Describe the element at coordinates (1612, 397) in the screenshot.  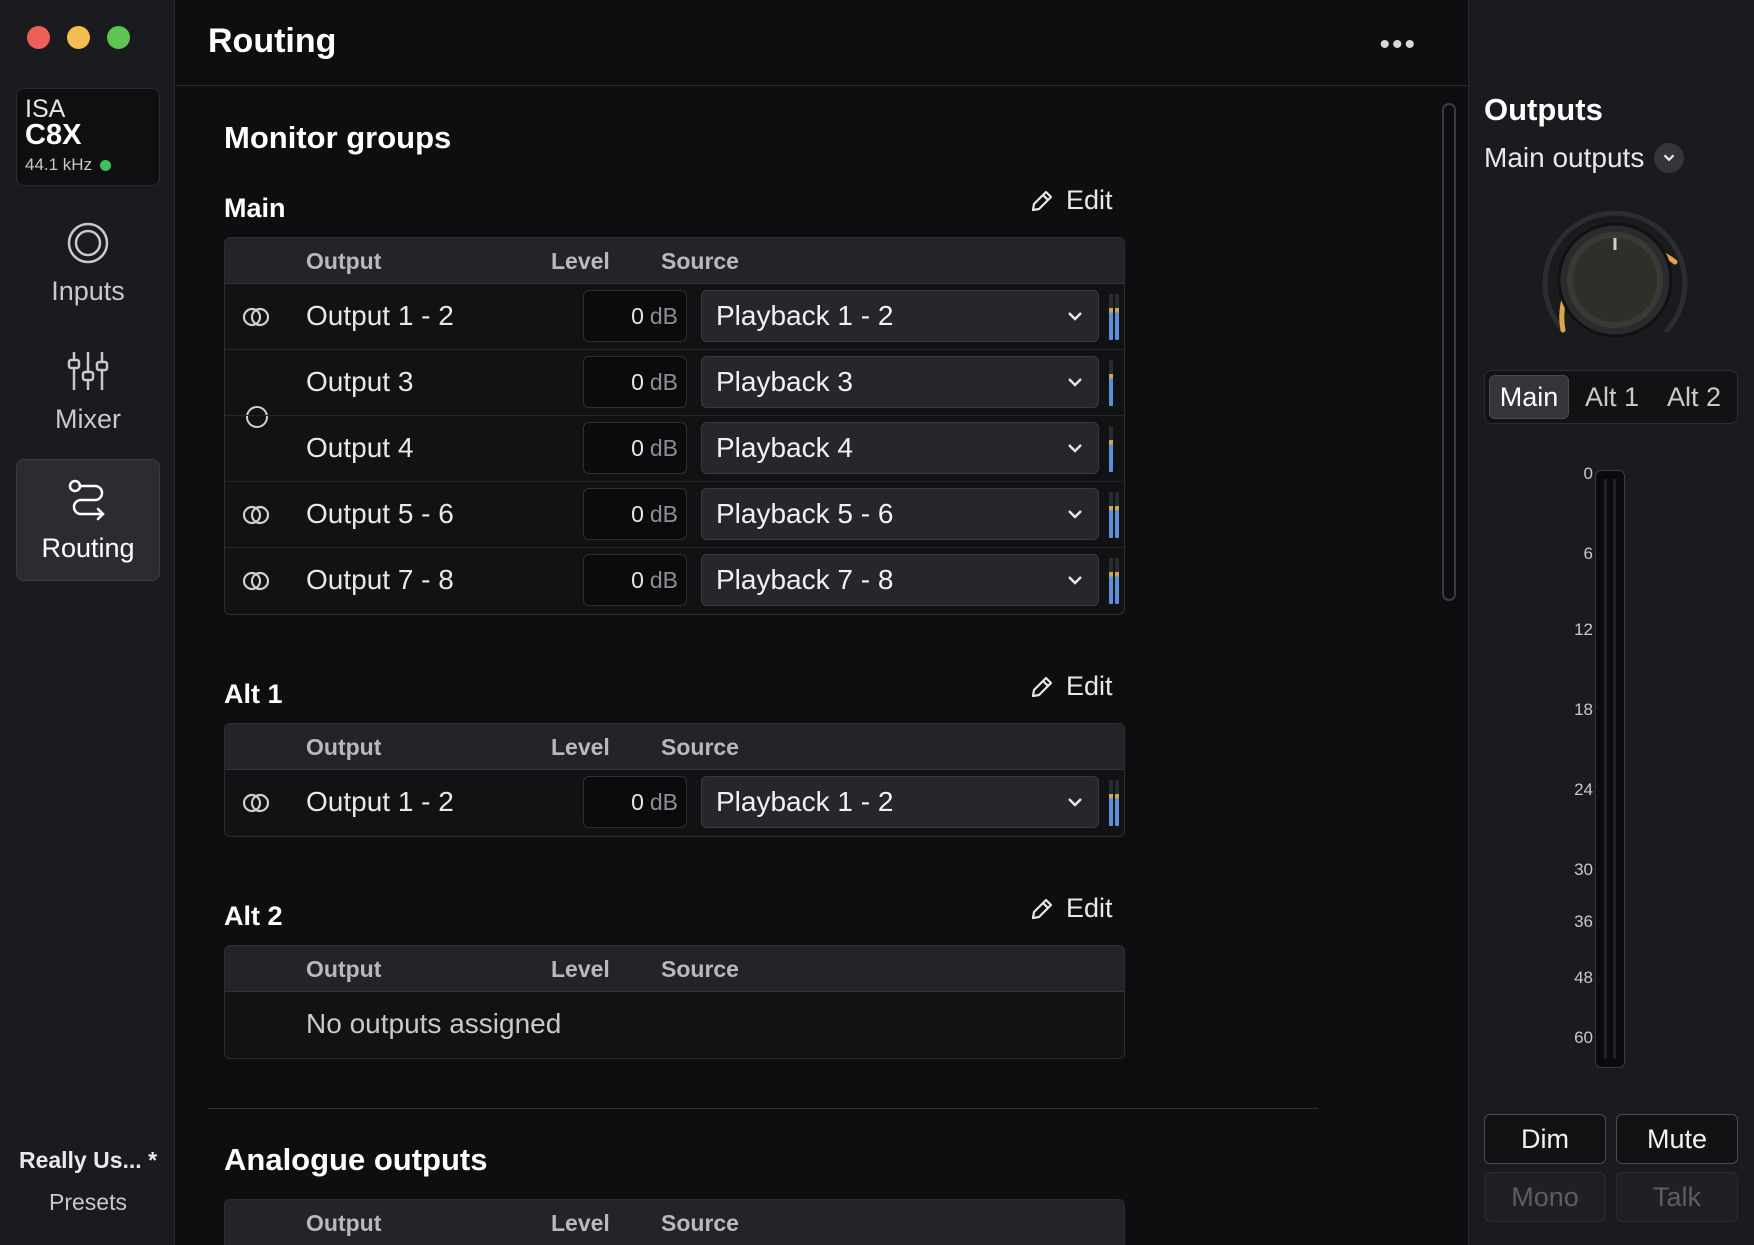
I see `group-tab-alt1: Alt 1` at that location.